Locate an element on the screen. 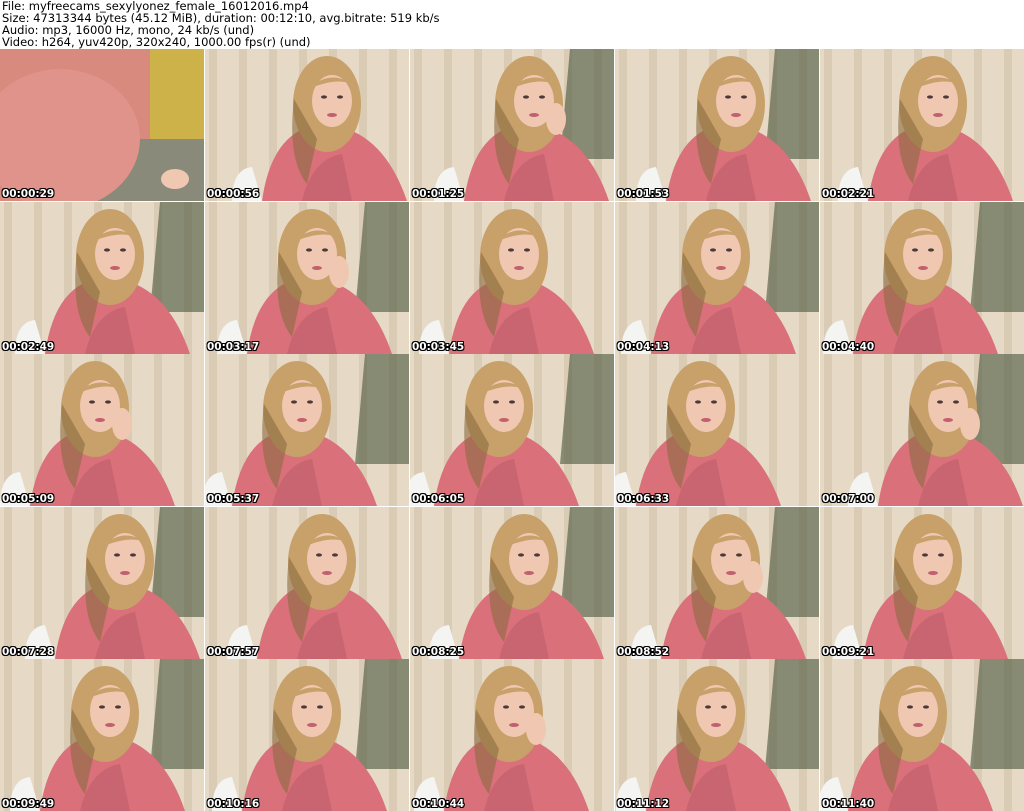 The width and height of the screenshot is (1024, 811). thumbnail-timestamp: 00:10:16 is located at coordinates (233, 804).